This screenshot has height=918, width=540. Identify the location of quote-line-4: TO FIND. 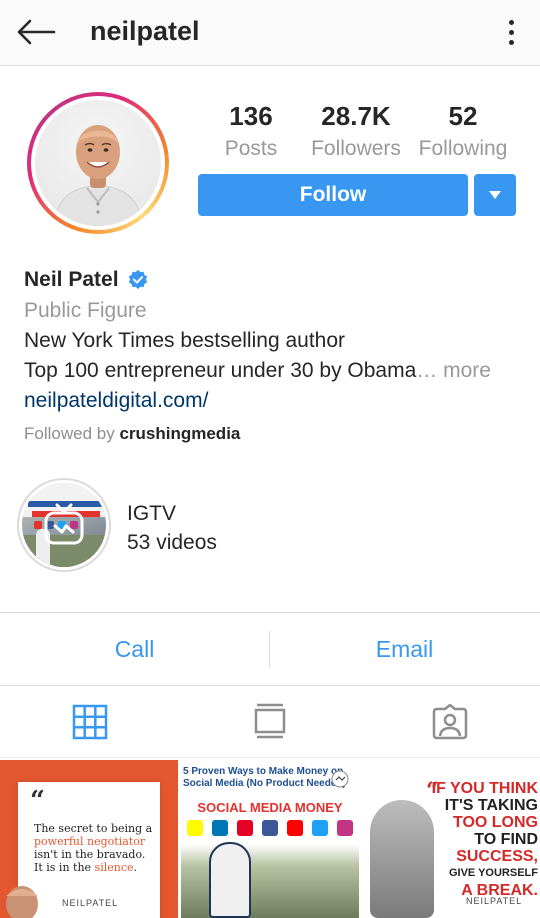
(506, 839).